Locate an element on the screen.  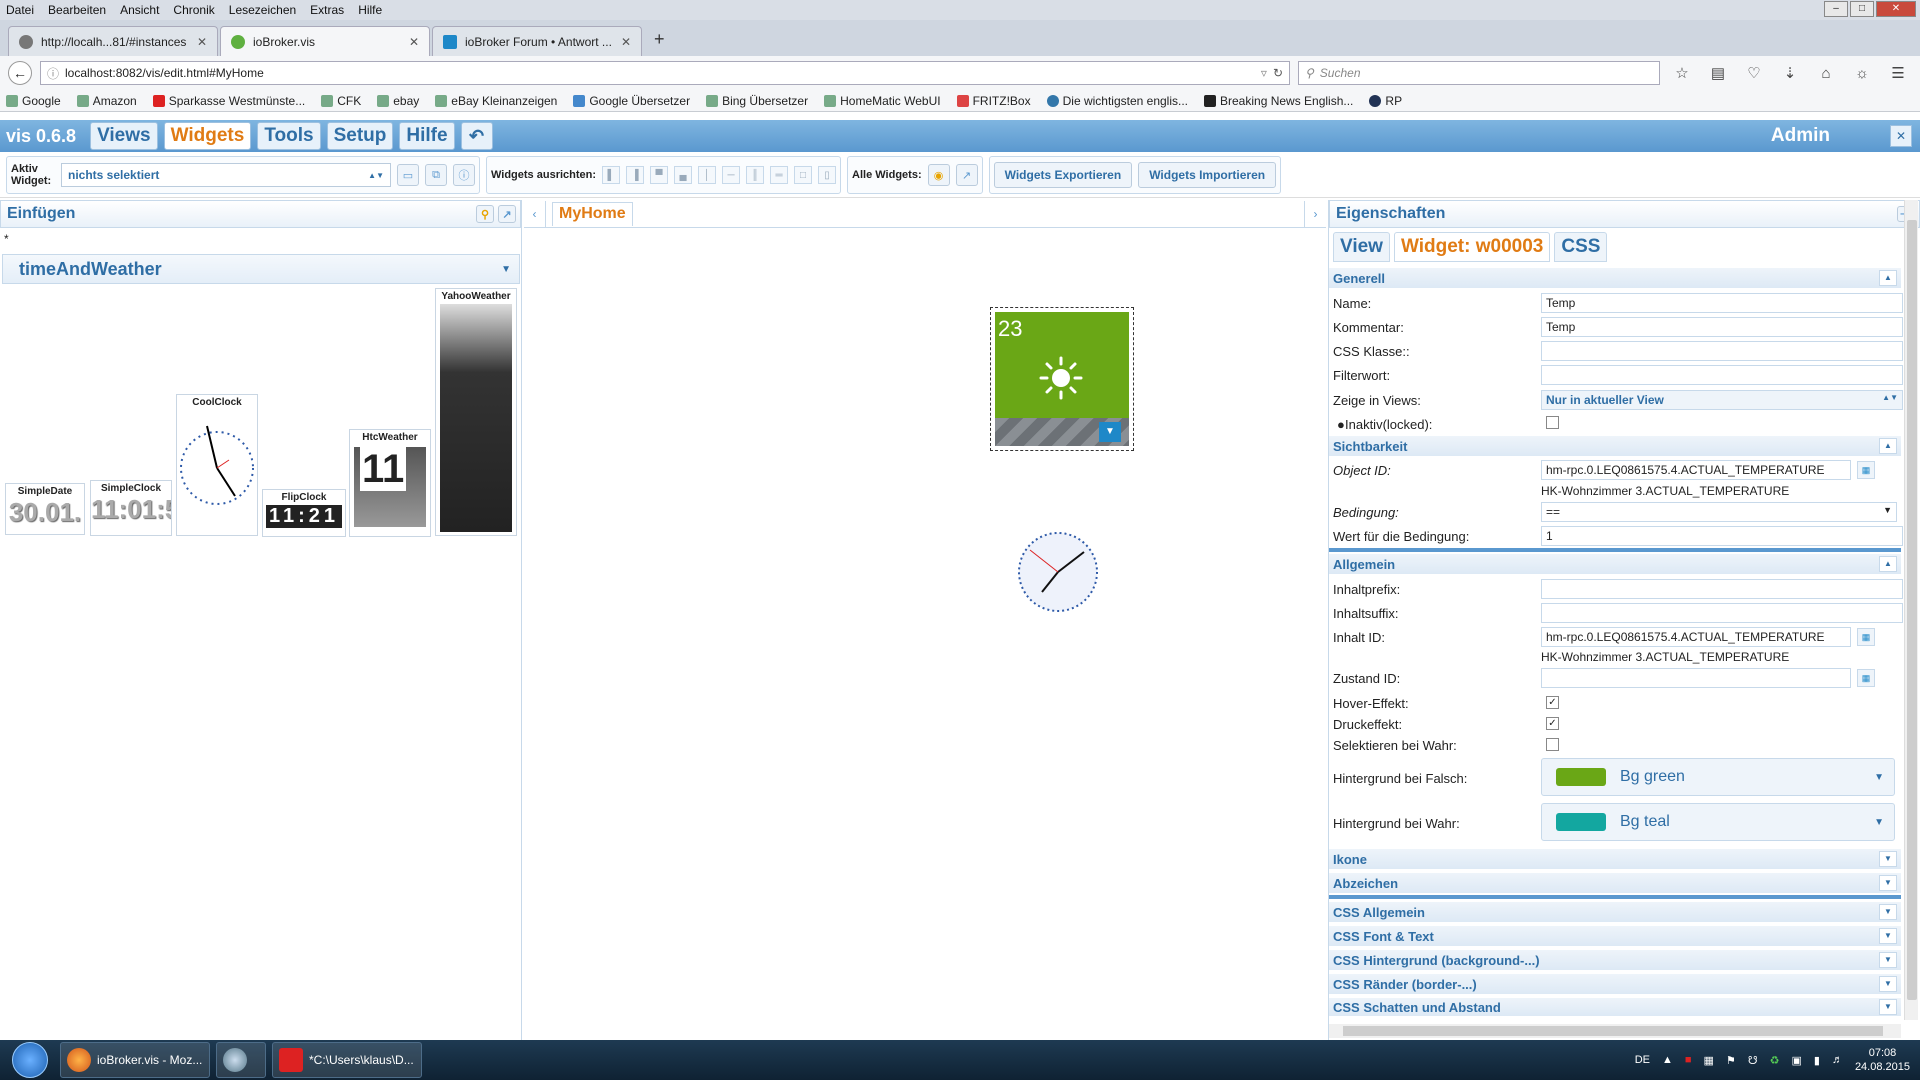
new-tab-button: + is located at coordinates (659, 42).